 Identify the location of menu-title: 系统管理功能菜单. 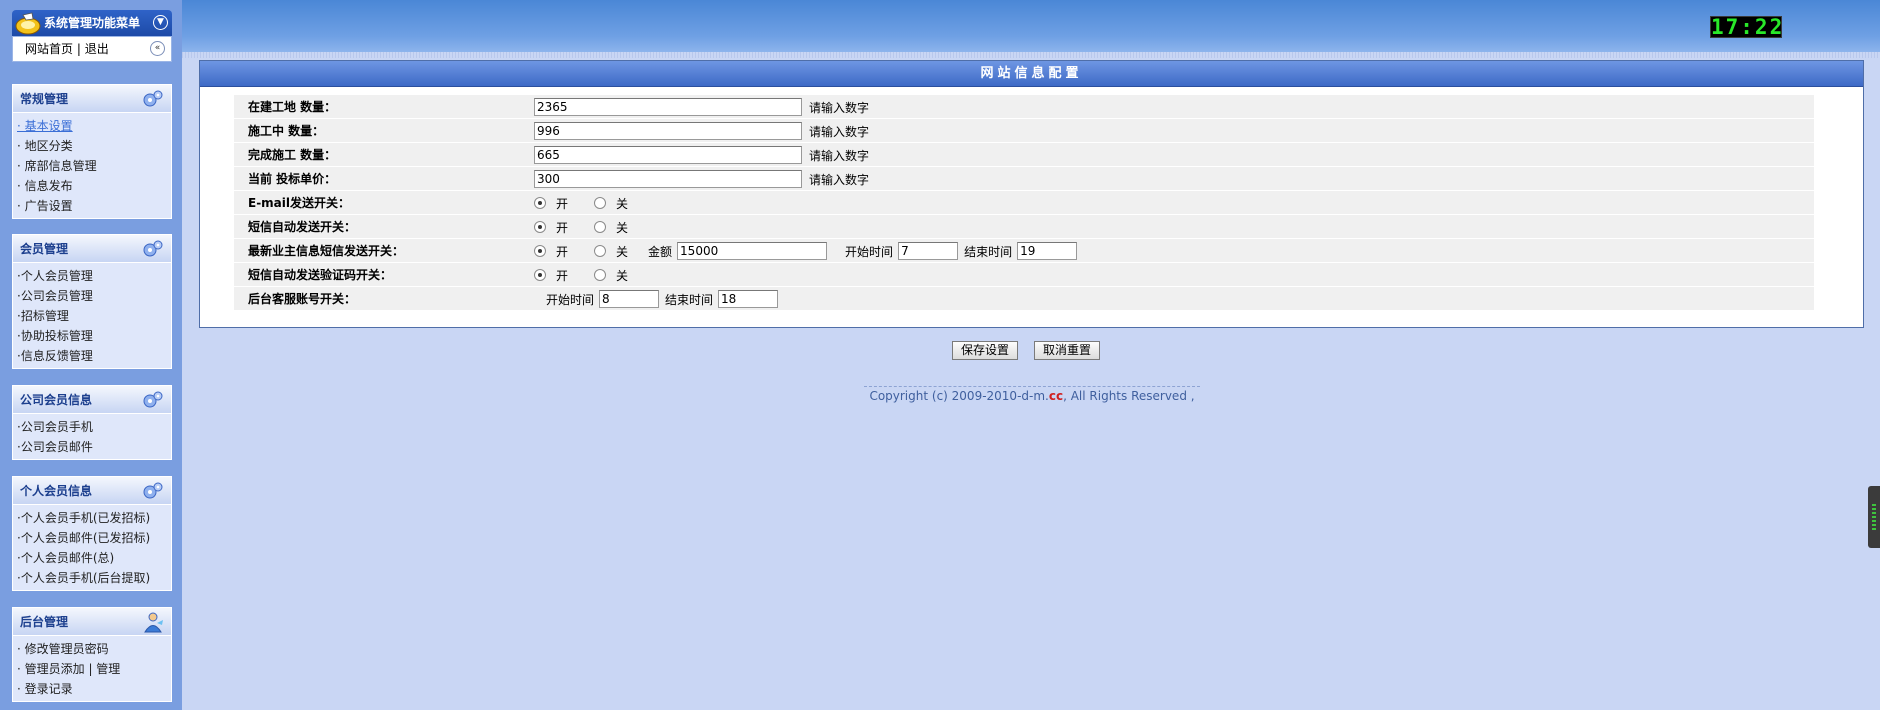
(92, 23).